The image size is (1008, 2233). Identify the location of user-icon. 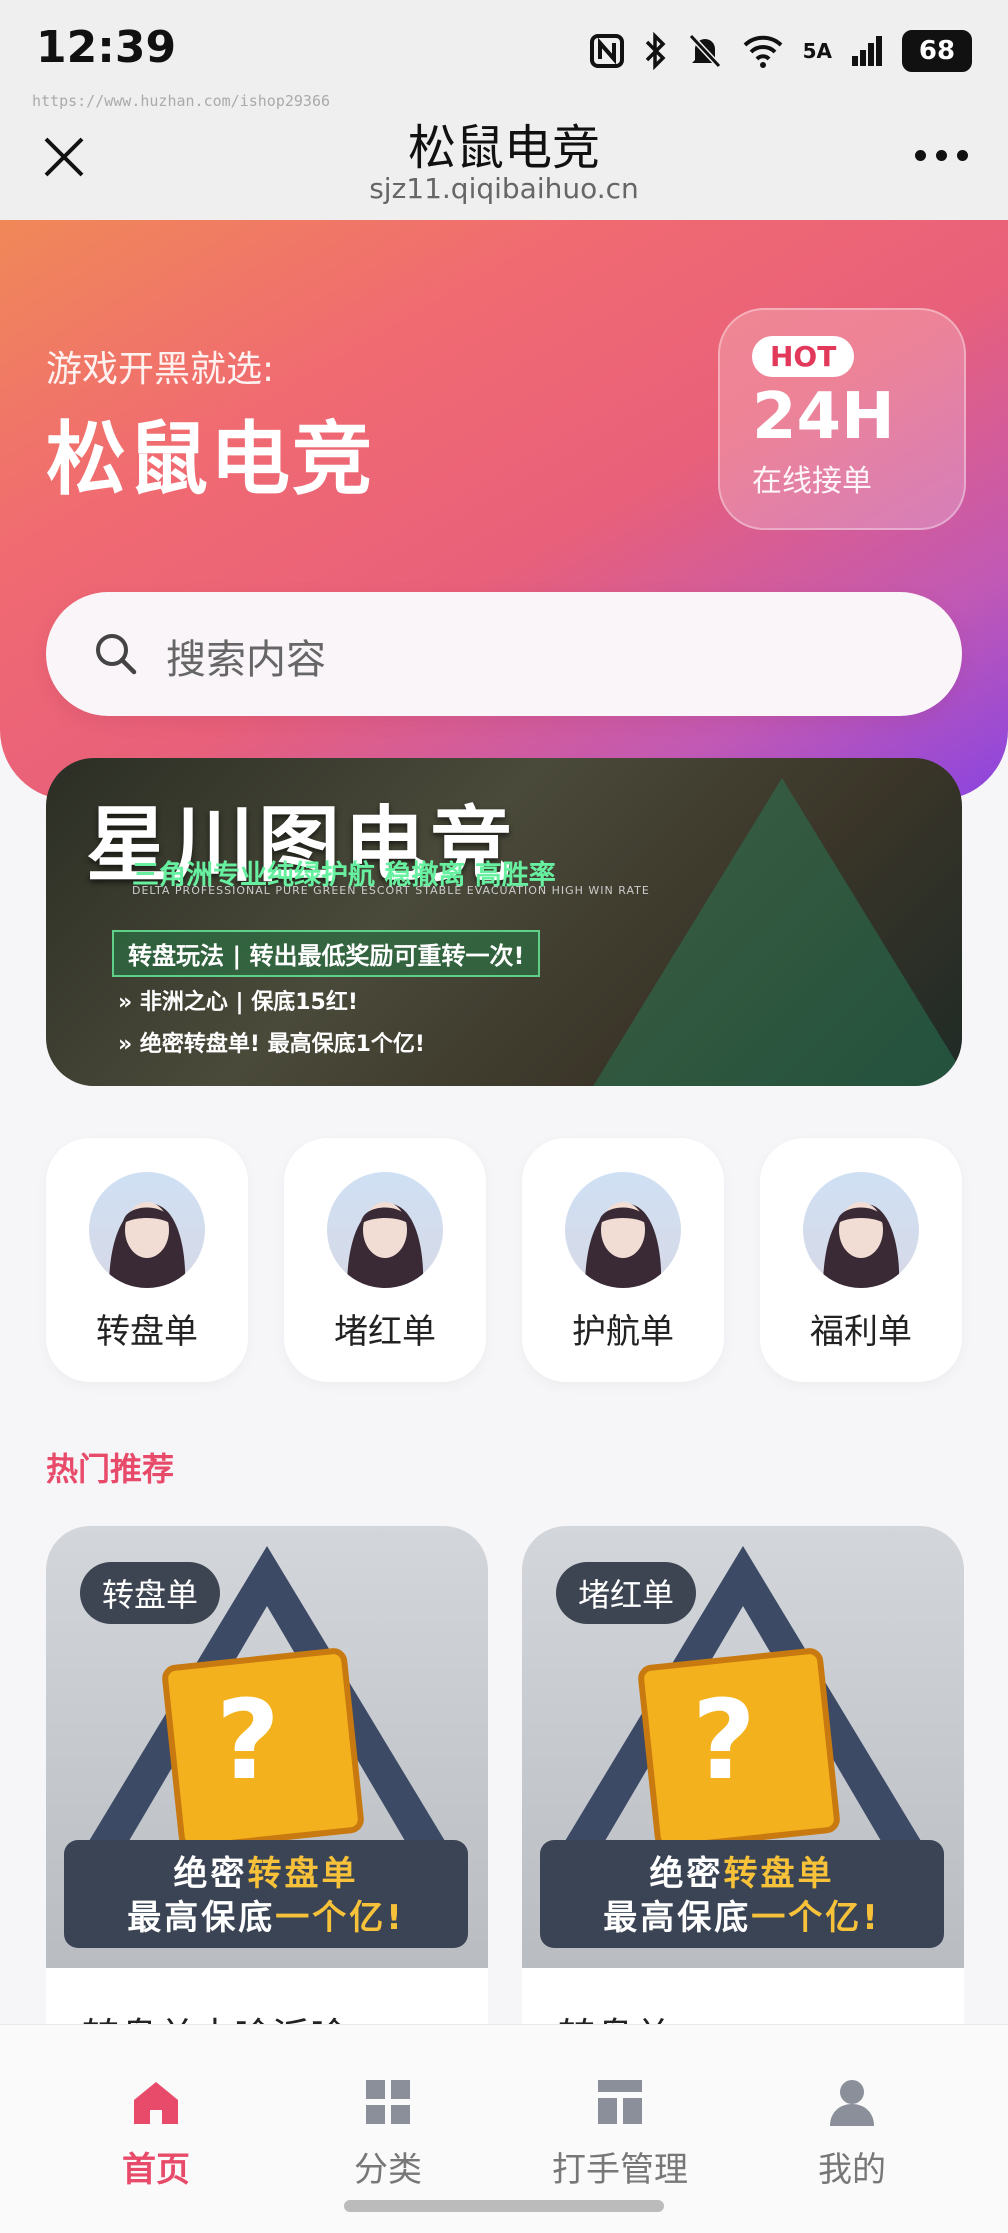
(852, 2103).